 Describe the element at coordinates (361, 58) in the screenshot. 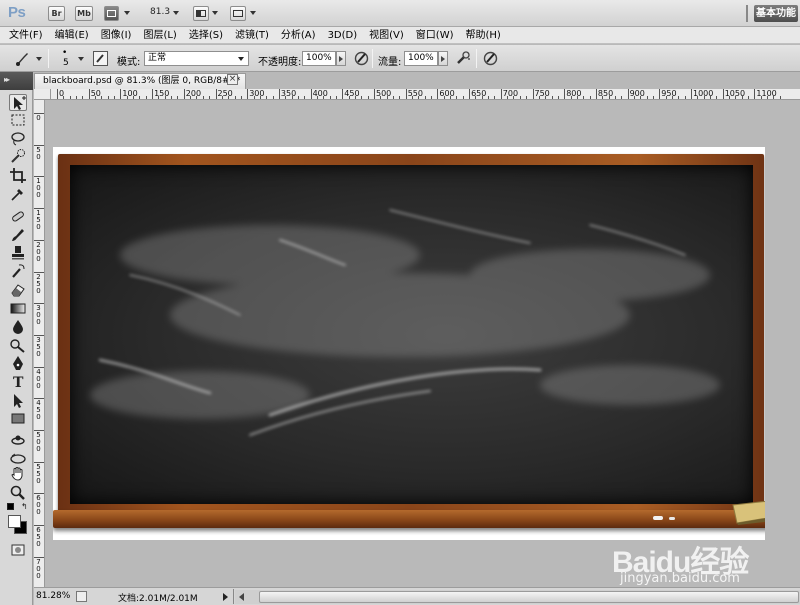

I see `pressure-opacity-icon` at that location.